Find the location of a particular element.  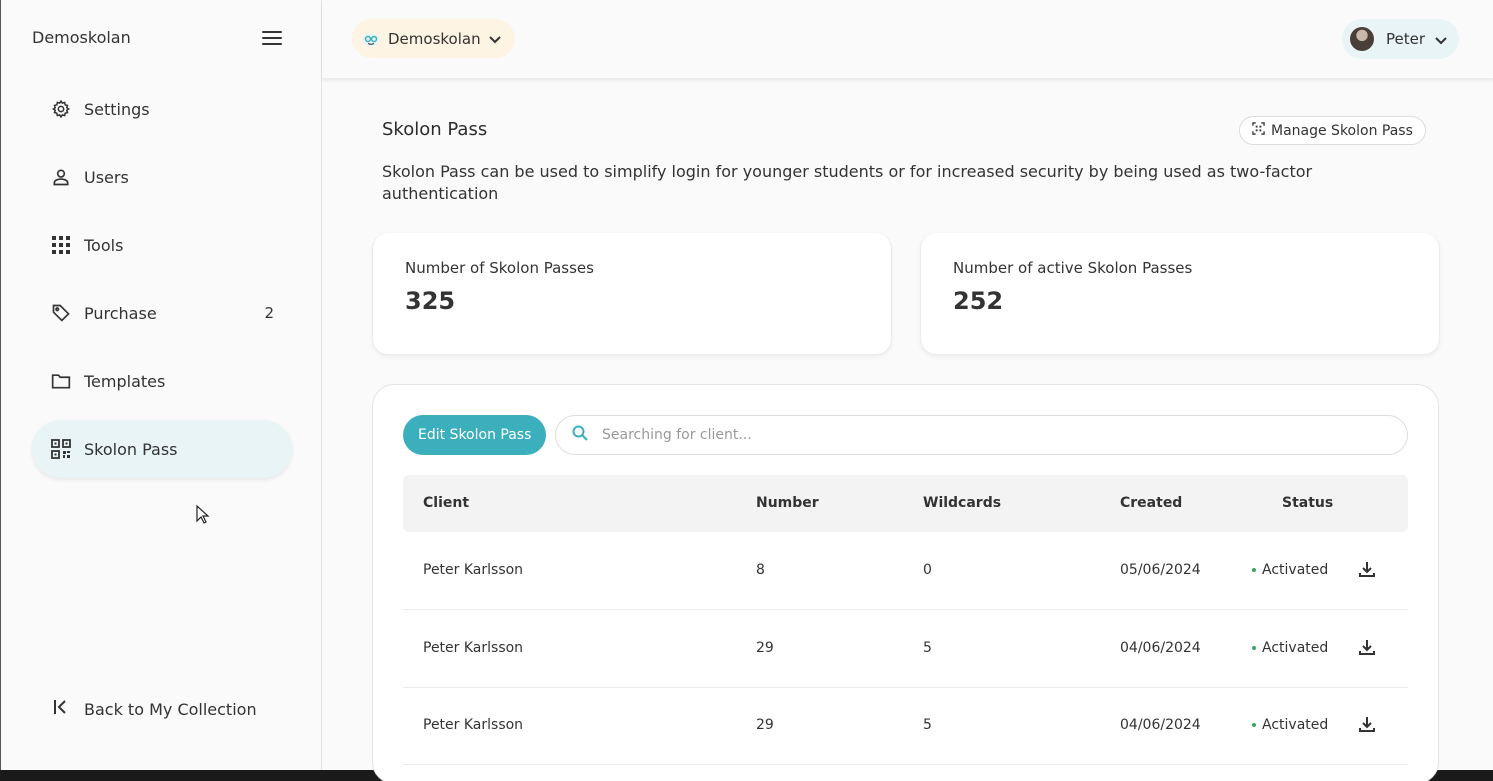

user-menu: Peter is located at coordinates (1400, 39).